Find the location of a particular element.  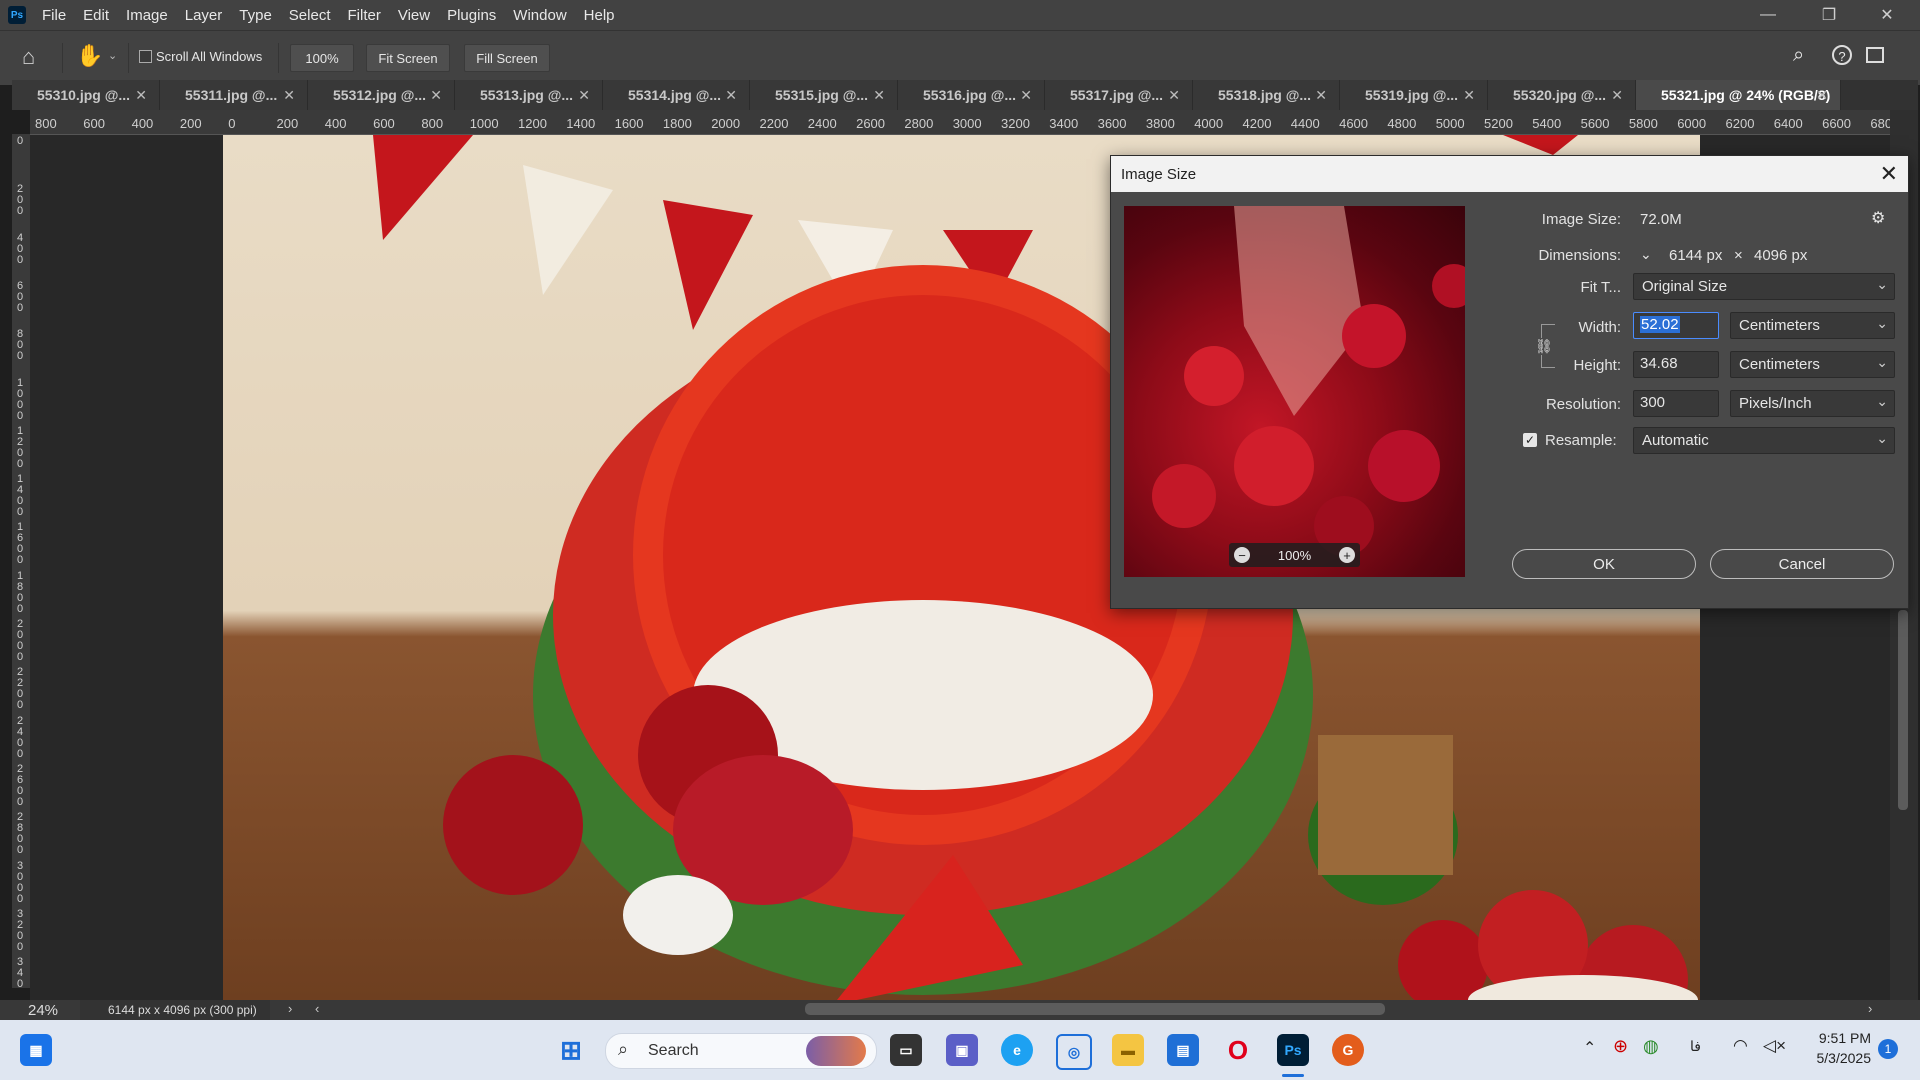

horizontal-scroll-thumb is located at coordinates (1095, 1009).